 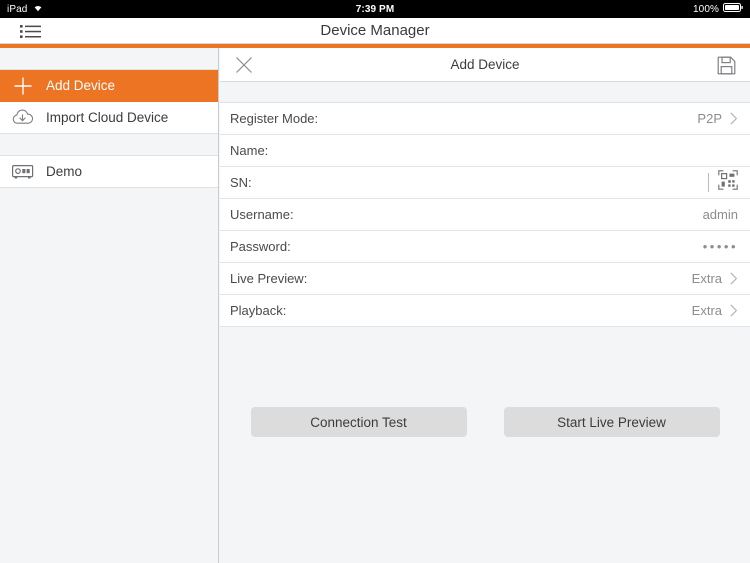 I want to click on panel-header: Add Device, so click(x=485, y=65).